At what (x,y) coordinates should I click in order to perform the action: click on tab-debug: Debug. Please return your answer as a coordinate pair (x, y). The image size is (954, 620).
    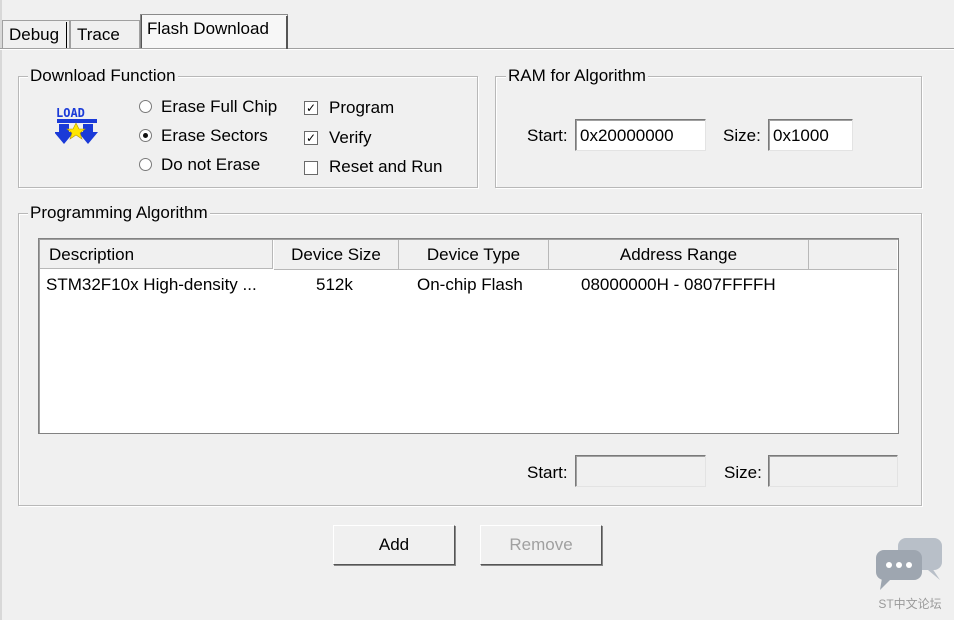
    Looking at the image, I should click on (36, 34).